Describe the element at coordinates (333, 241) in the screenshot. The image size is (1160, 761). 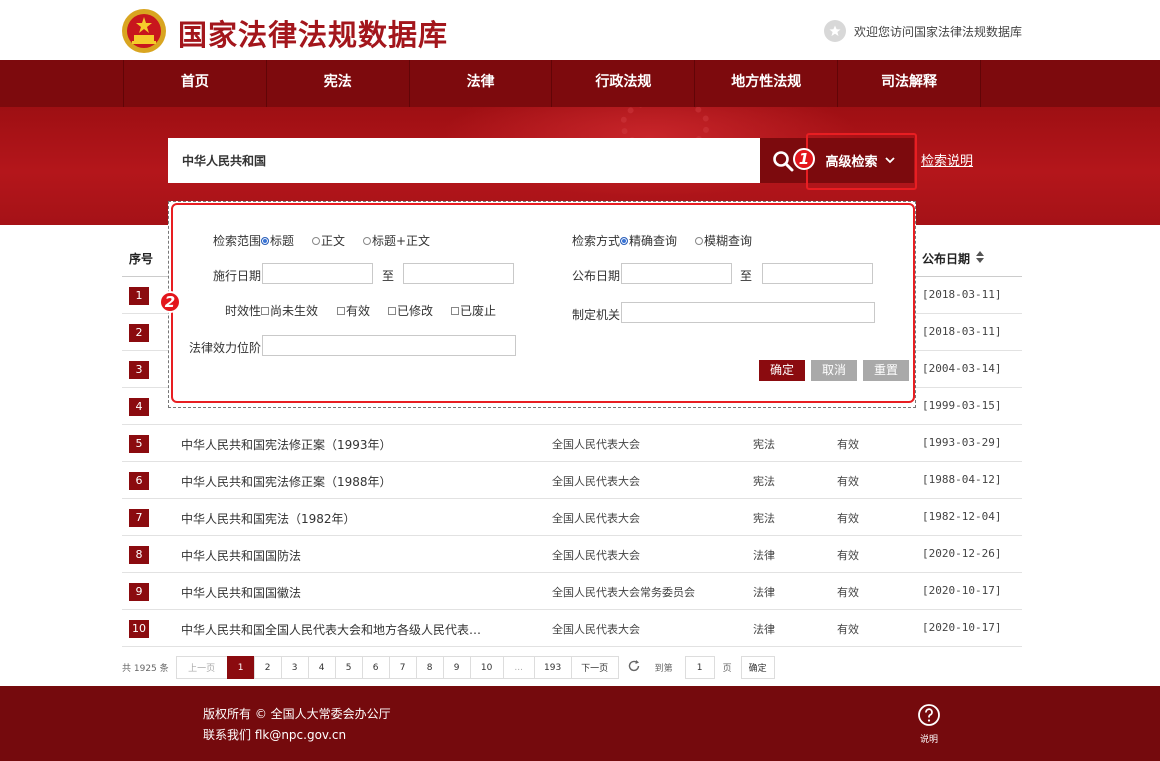
I see `scope-option-body-label: 正文` at that location.